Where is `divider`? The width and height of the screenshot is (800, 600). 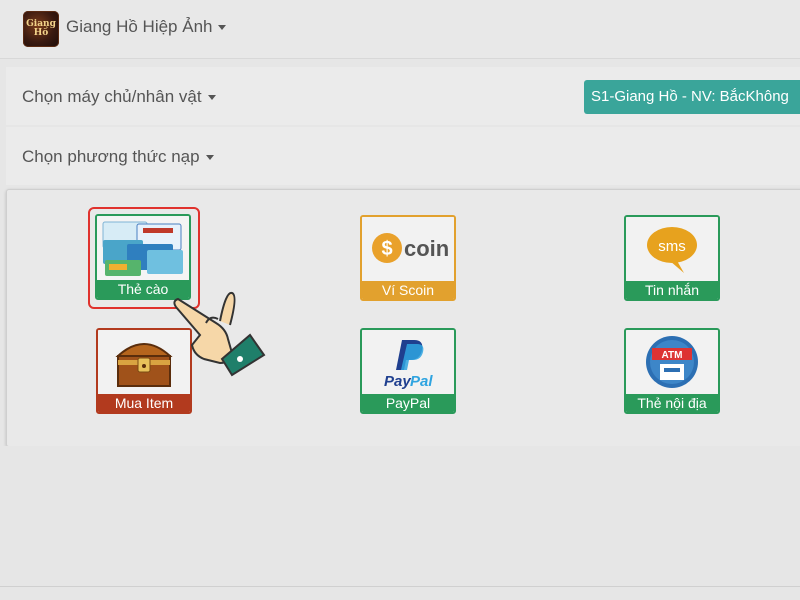 divider is located at coordinates (400, 586).